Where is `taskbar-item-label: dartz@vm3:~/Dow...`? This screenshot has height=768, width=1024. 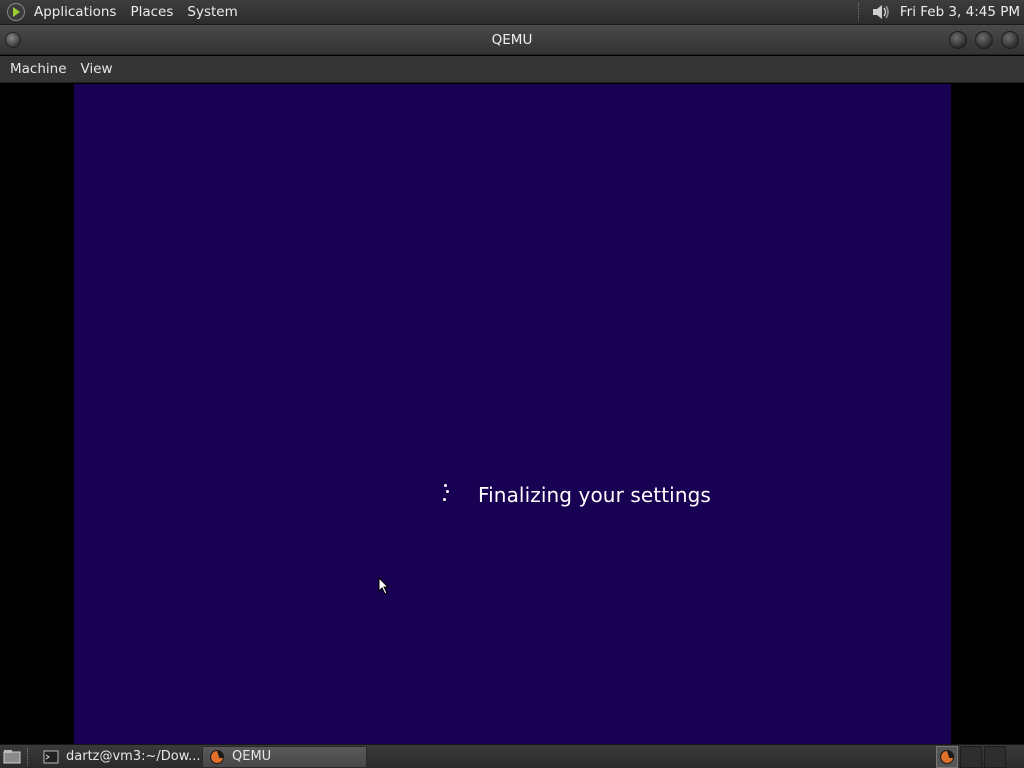 taskbar-item-label: dartz@vm3:~/Dow... is located at coordinates (133, 756).